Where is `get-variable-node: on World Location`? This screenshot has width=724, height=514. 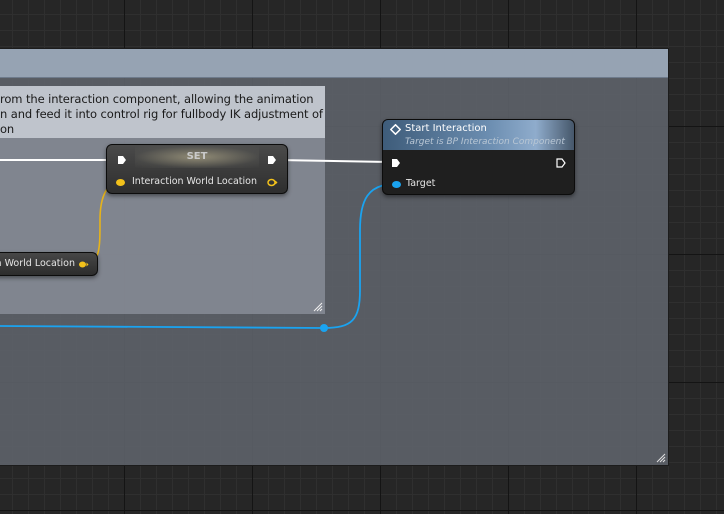
get-variable-node: on World Location is located at coordinates (49, 264).